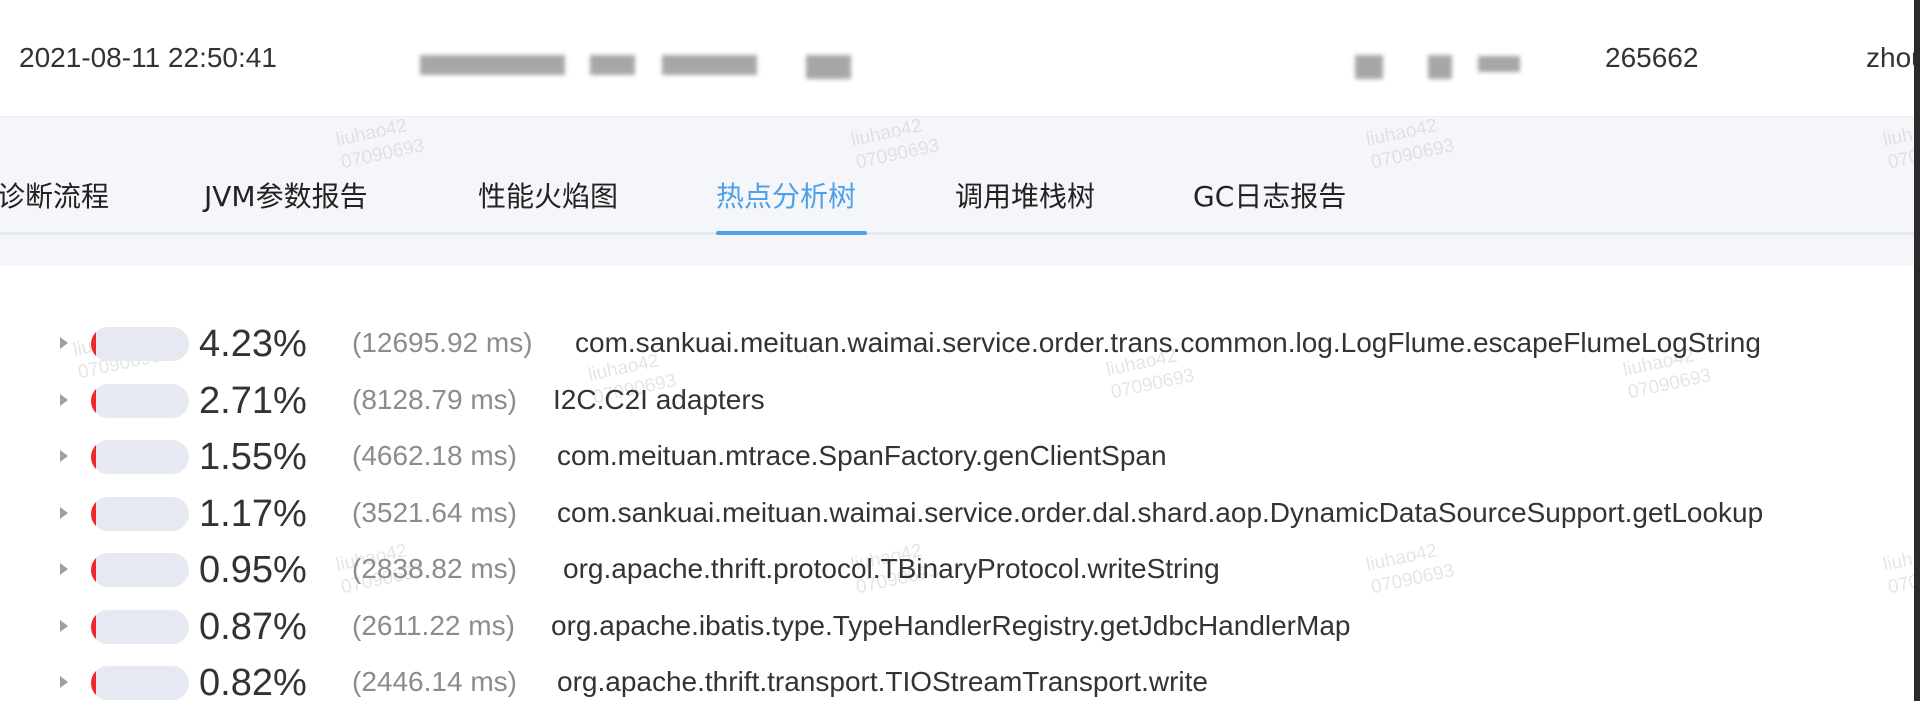 The image size is (1920, 715). Describe the element at coordinates (786, 195) in the screenshot. I see `tab-hotspot-tree: 热点分析树` at that location.